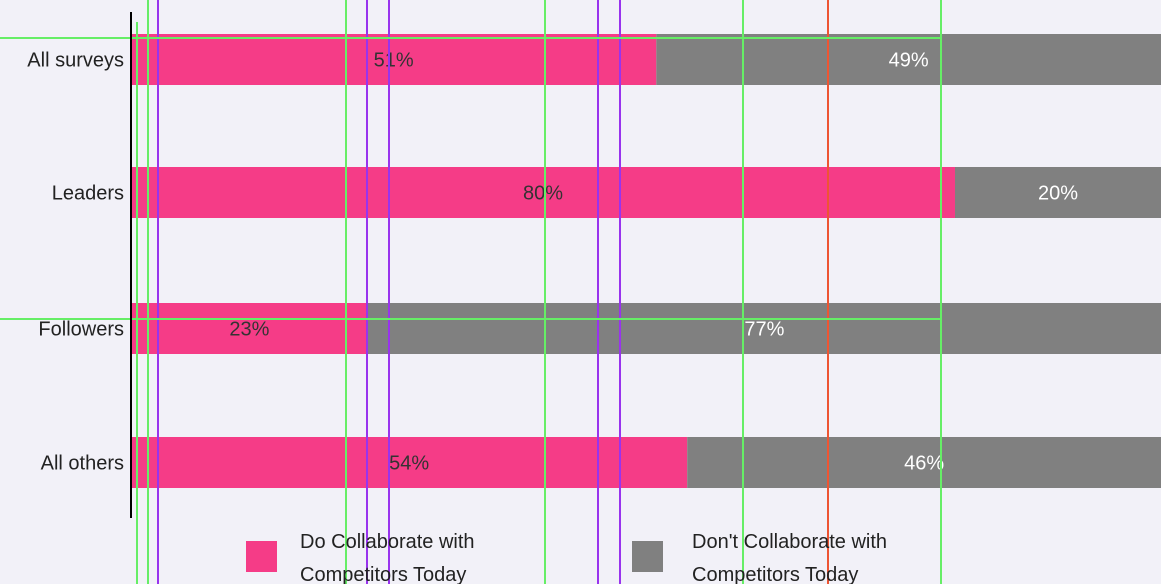 This screenshot has height=584, width=1161. Describe the element at coordinates (394, 61) in the screenshot. I see `value-label-all-surveys-series-1: 51%` at that location.